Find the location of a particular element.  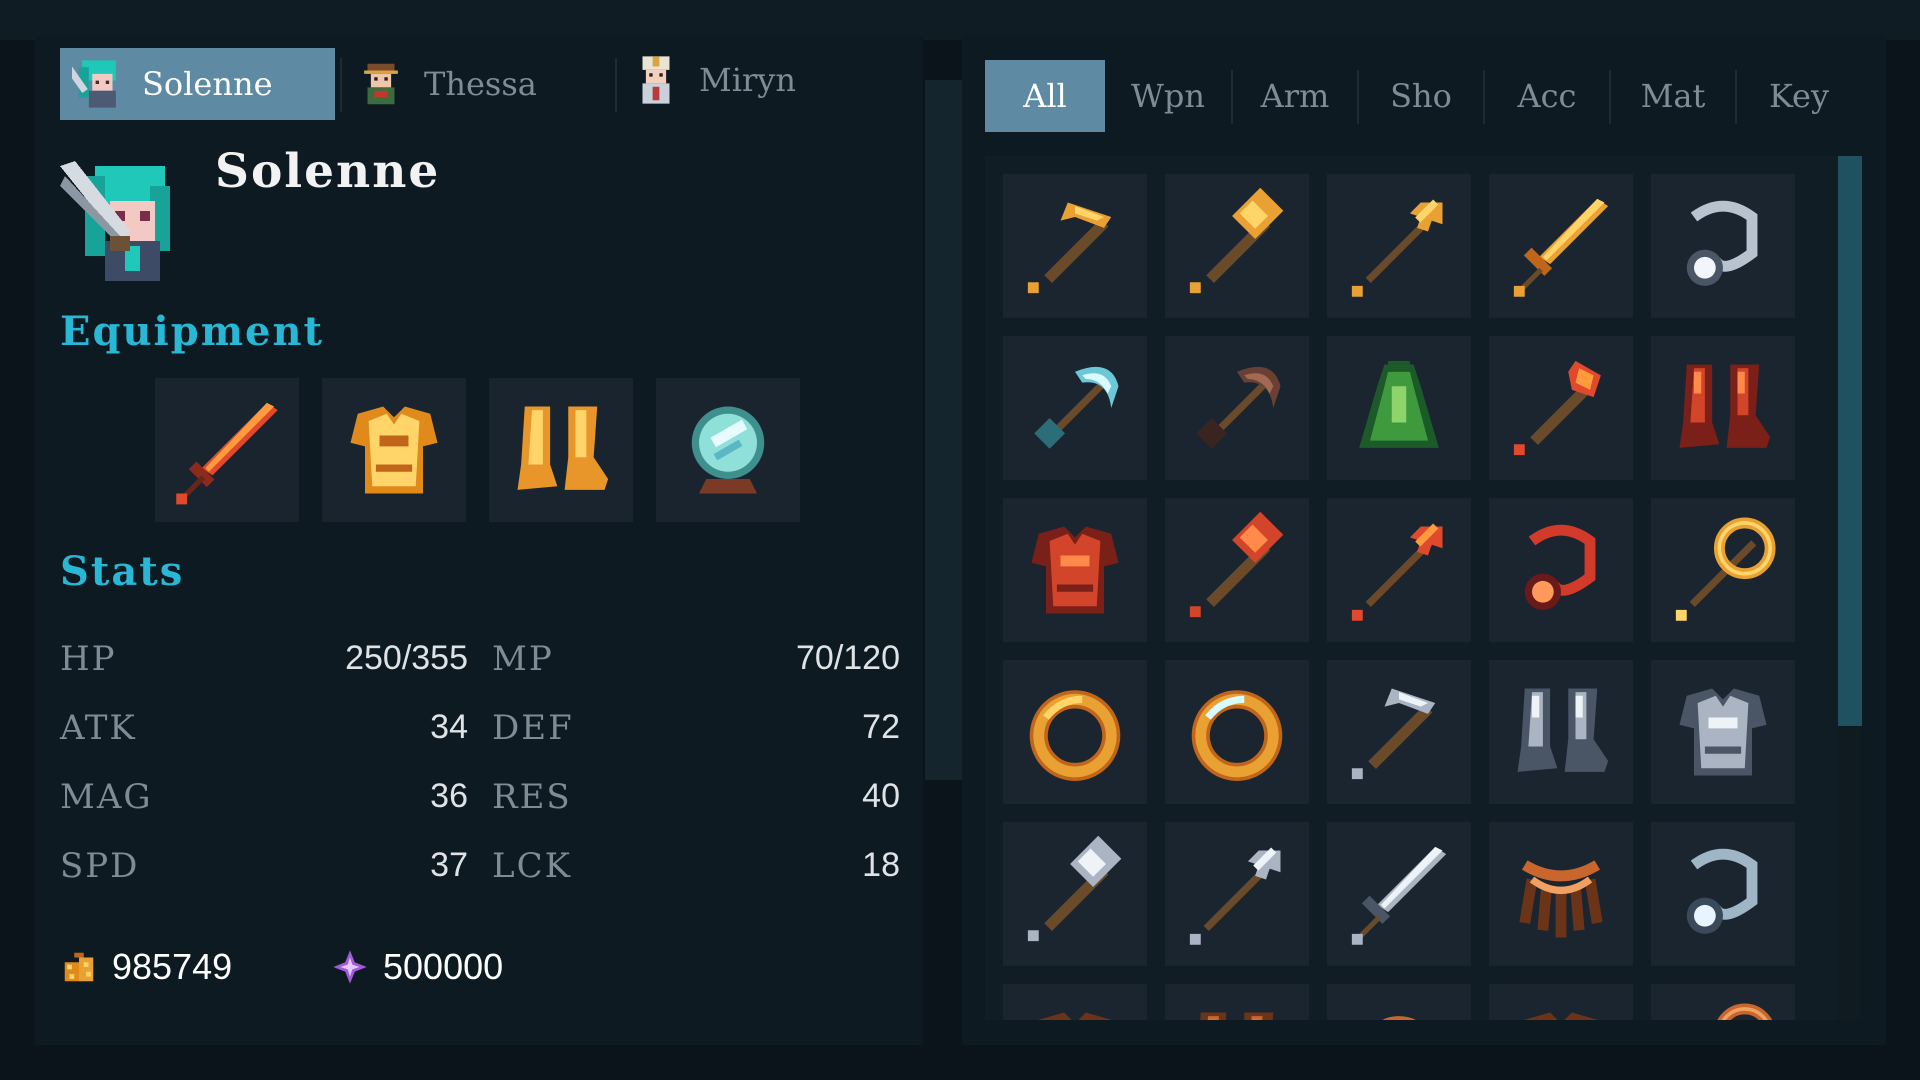

tab-weapons: Wpn is located at coordinates (1168, 96).